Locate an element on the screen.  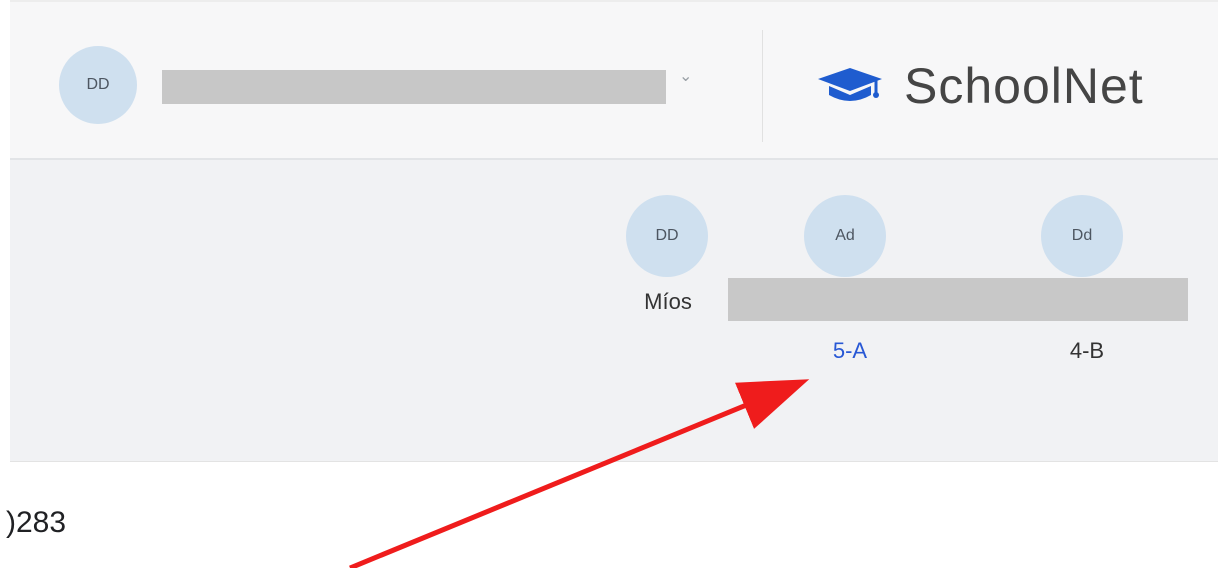
profile-label-mios: Míos is located at coordinates (668, 302).